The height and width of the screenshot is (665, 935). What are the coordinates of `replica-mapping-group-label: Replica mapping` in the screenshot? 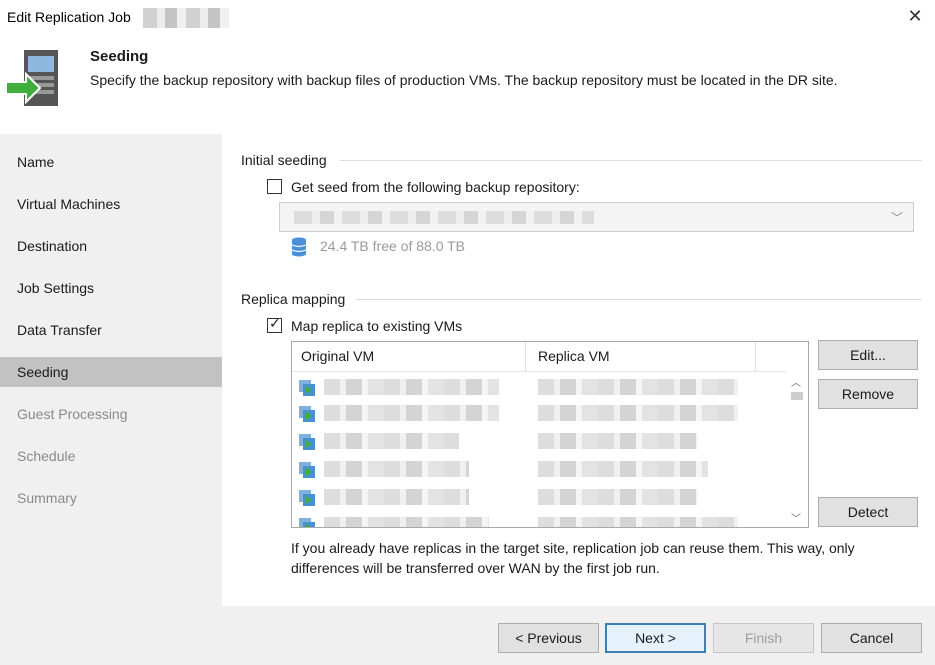 It's located at (293, 299).